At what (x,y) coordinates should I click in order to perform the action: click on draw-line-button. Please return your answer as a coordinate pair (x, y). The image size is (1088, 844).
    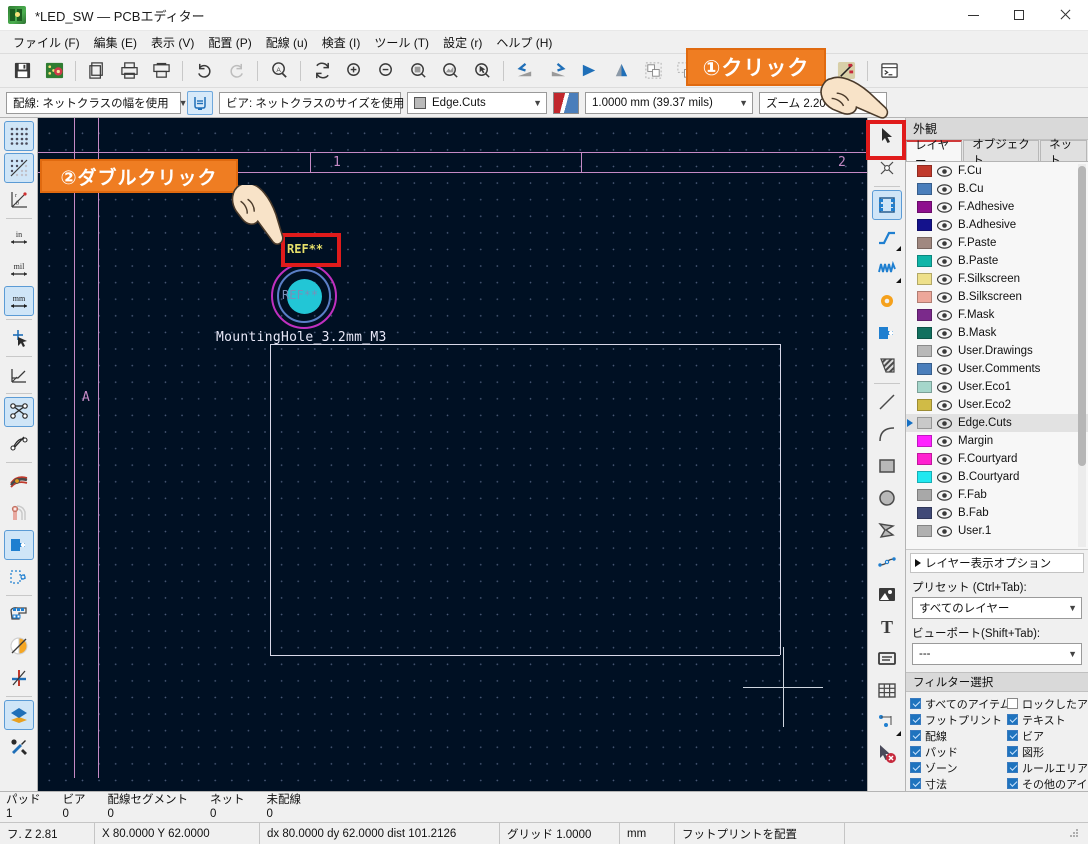
    Looking at the image, I should click on (887, 402).